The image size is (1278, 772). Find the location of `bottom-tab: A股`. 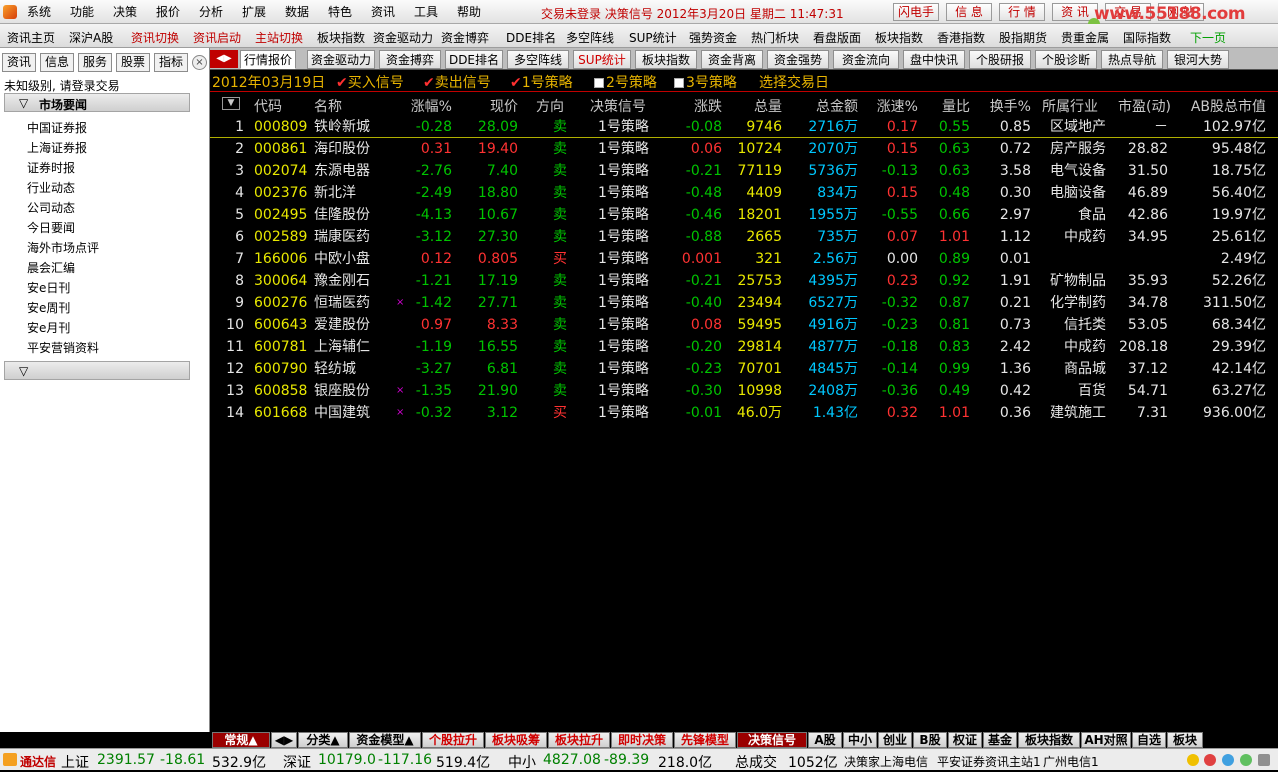

bottom-tab: A股 is located at coordinates (825, 740).